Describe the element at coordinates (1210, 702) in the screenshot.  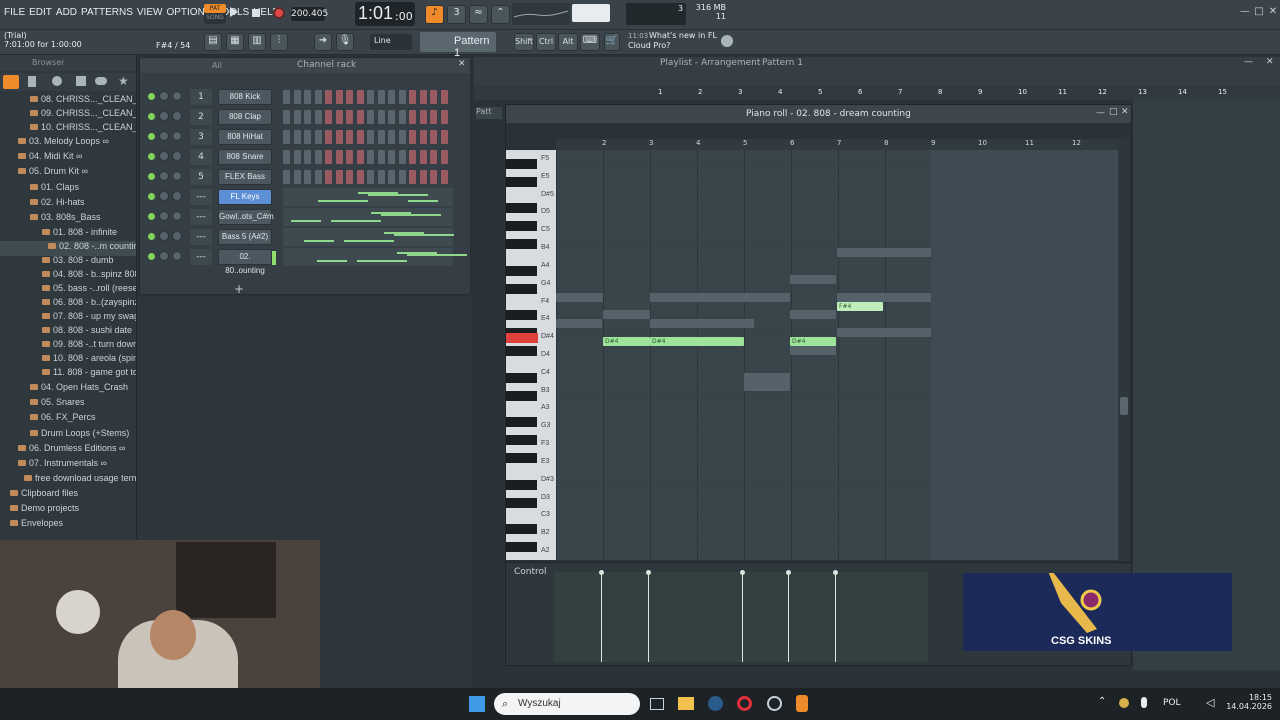
I see `volume-icon: ◁` at that location.